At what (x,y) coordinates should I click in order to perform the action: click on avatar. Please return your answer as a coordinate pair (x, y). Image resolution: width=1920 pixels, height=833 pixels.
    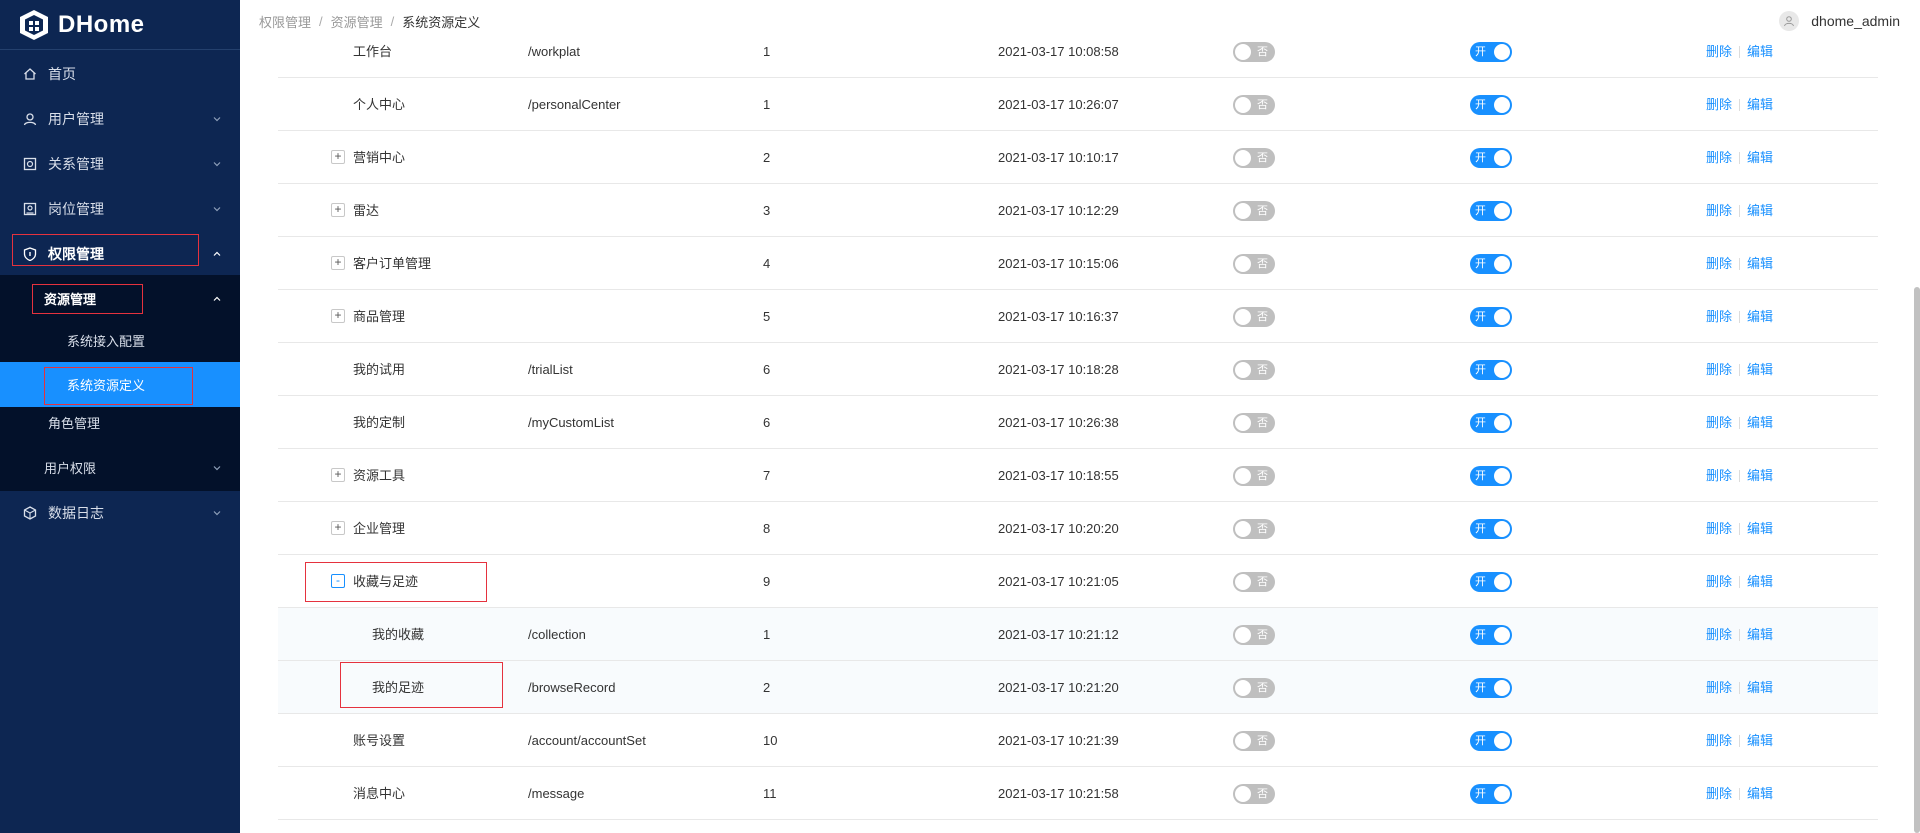
    Looking at the image, I should click on (1789, 21).